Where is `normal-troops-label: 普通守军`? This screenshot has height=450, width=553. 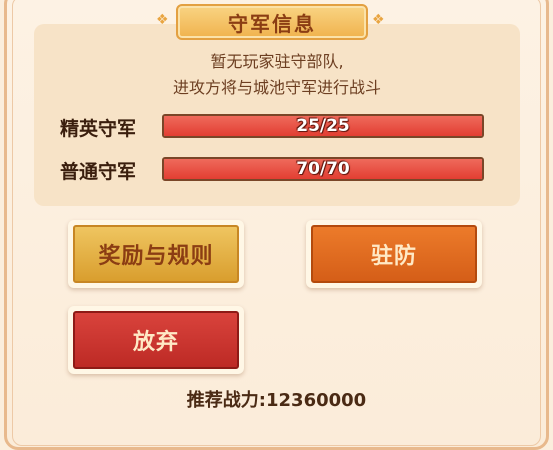
normal-troops-label: 普通守军 is located at coordinates (98, 172).